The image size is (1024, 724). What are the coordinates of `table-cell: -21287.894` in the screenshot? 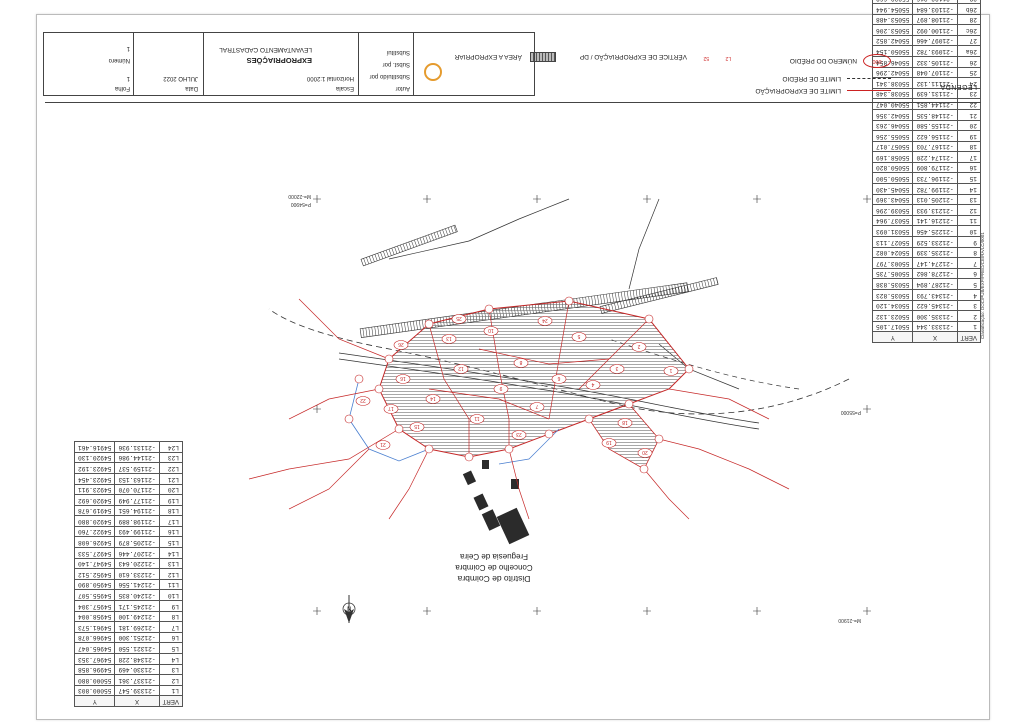 It's located at (935, 284).